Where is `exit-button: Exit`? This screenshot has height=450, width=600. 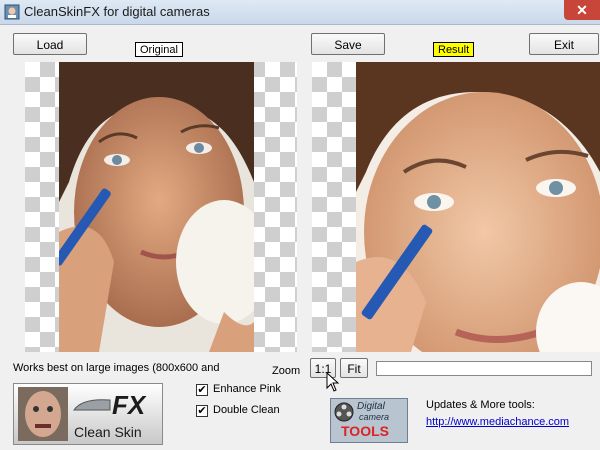 exit-button: Exit is located at coordinates (564, 44).